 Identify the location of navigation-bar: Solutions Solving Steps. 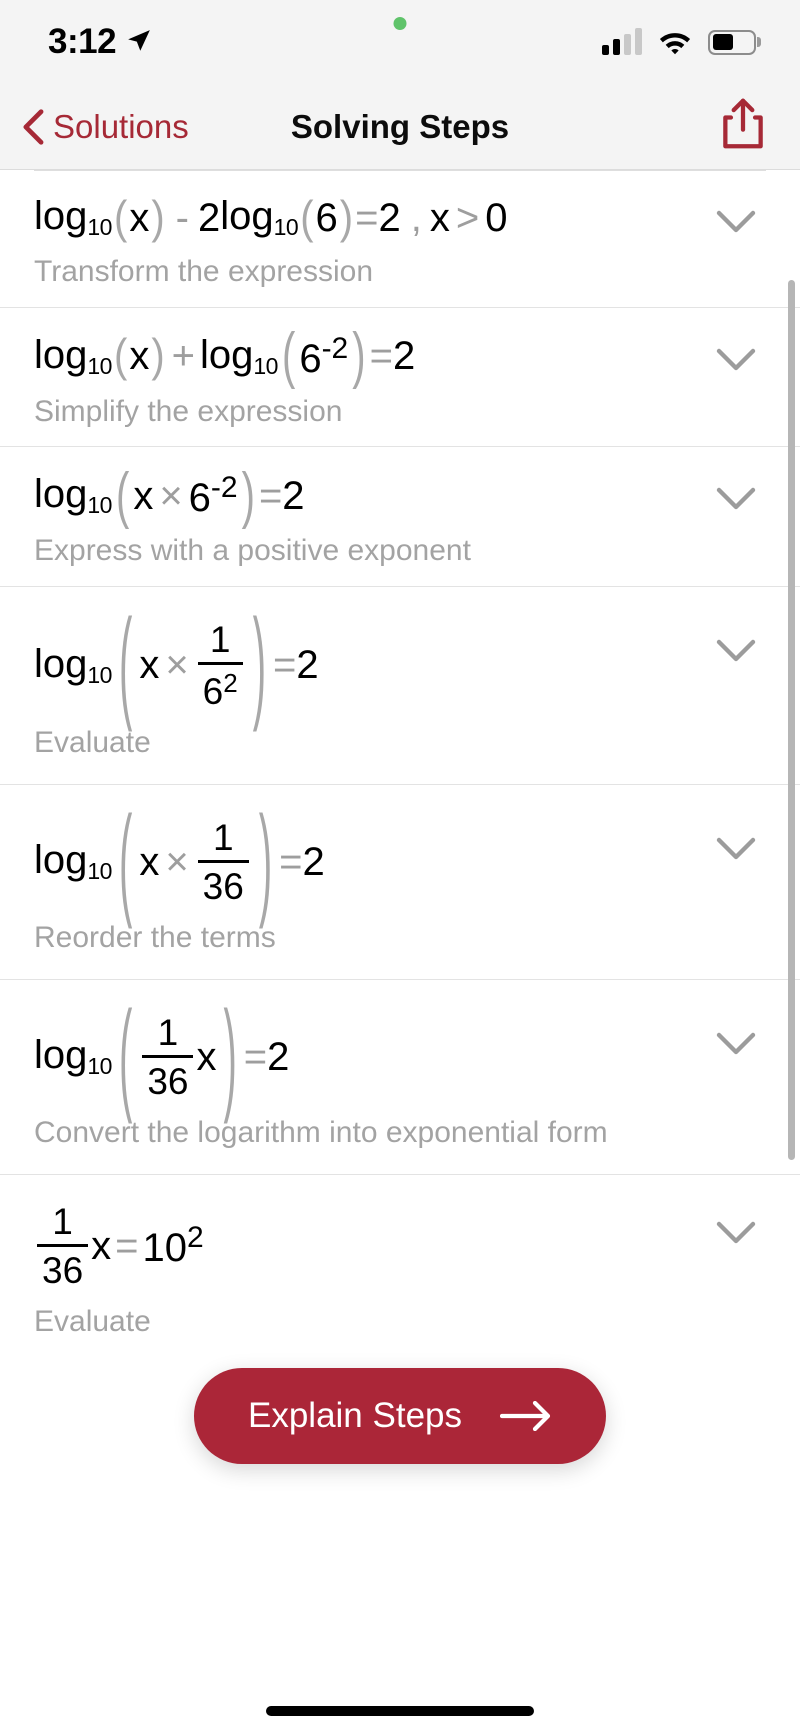
(400, 127).